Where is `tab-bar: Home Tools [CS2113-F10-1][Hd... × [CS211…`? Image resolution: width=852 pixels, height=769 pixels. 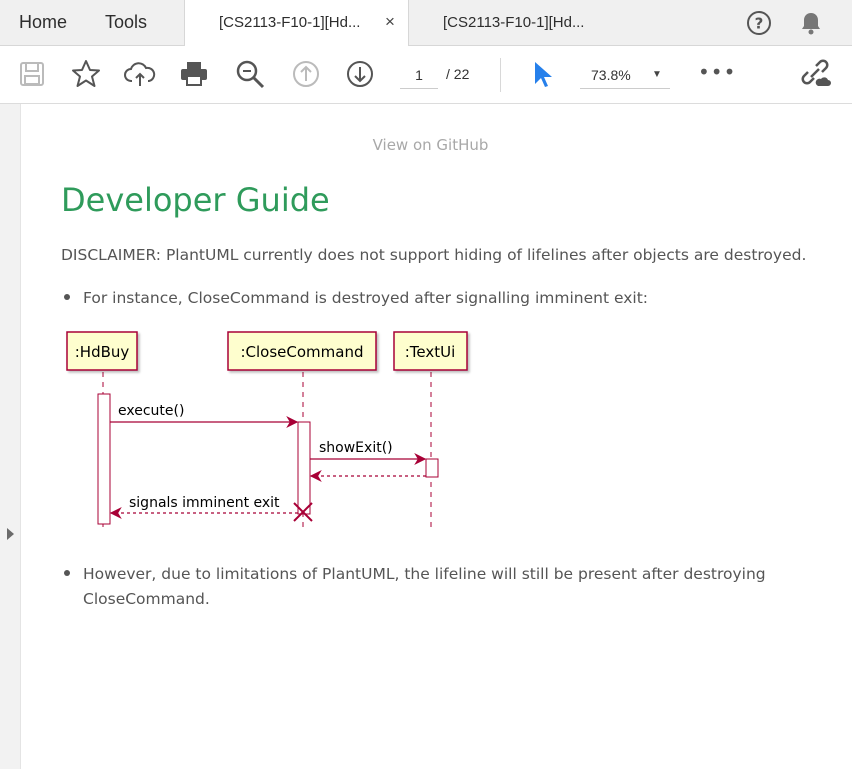
tab-bar: Home Tools [CS2113-F10-1][Hd... × [CS211… is located at coordinates (426, 23).